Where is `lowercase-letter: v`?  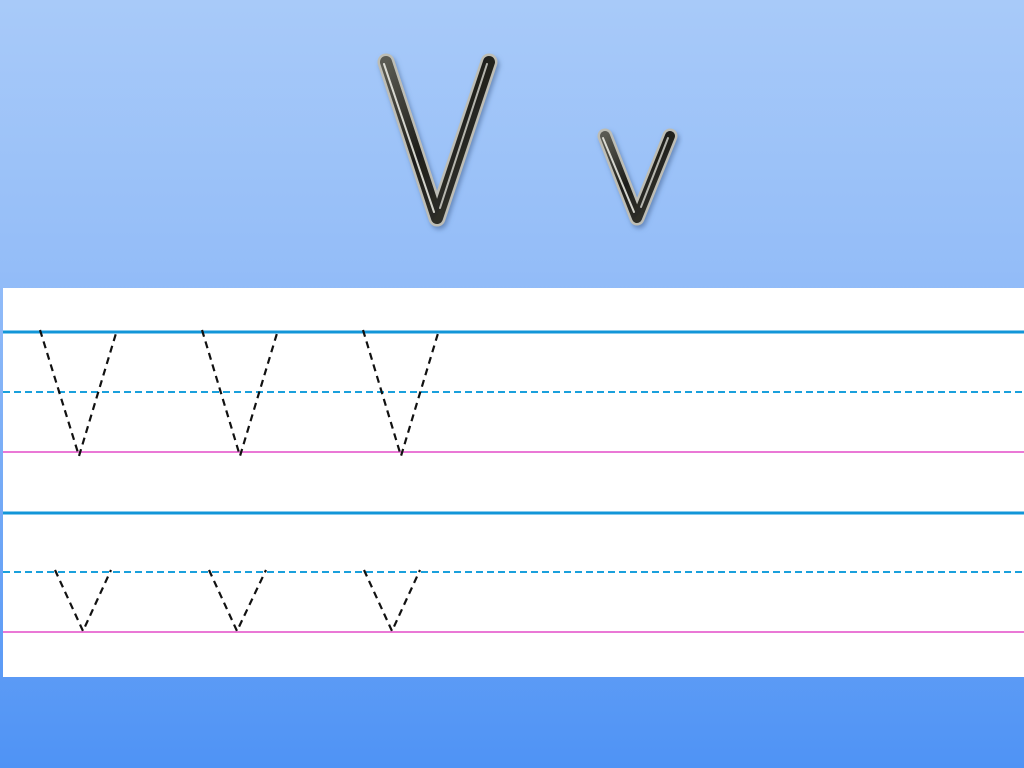 lowercase-letter: v is located at coordinates (637, 177).